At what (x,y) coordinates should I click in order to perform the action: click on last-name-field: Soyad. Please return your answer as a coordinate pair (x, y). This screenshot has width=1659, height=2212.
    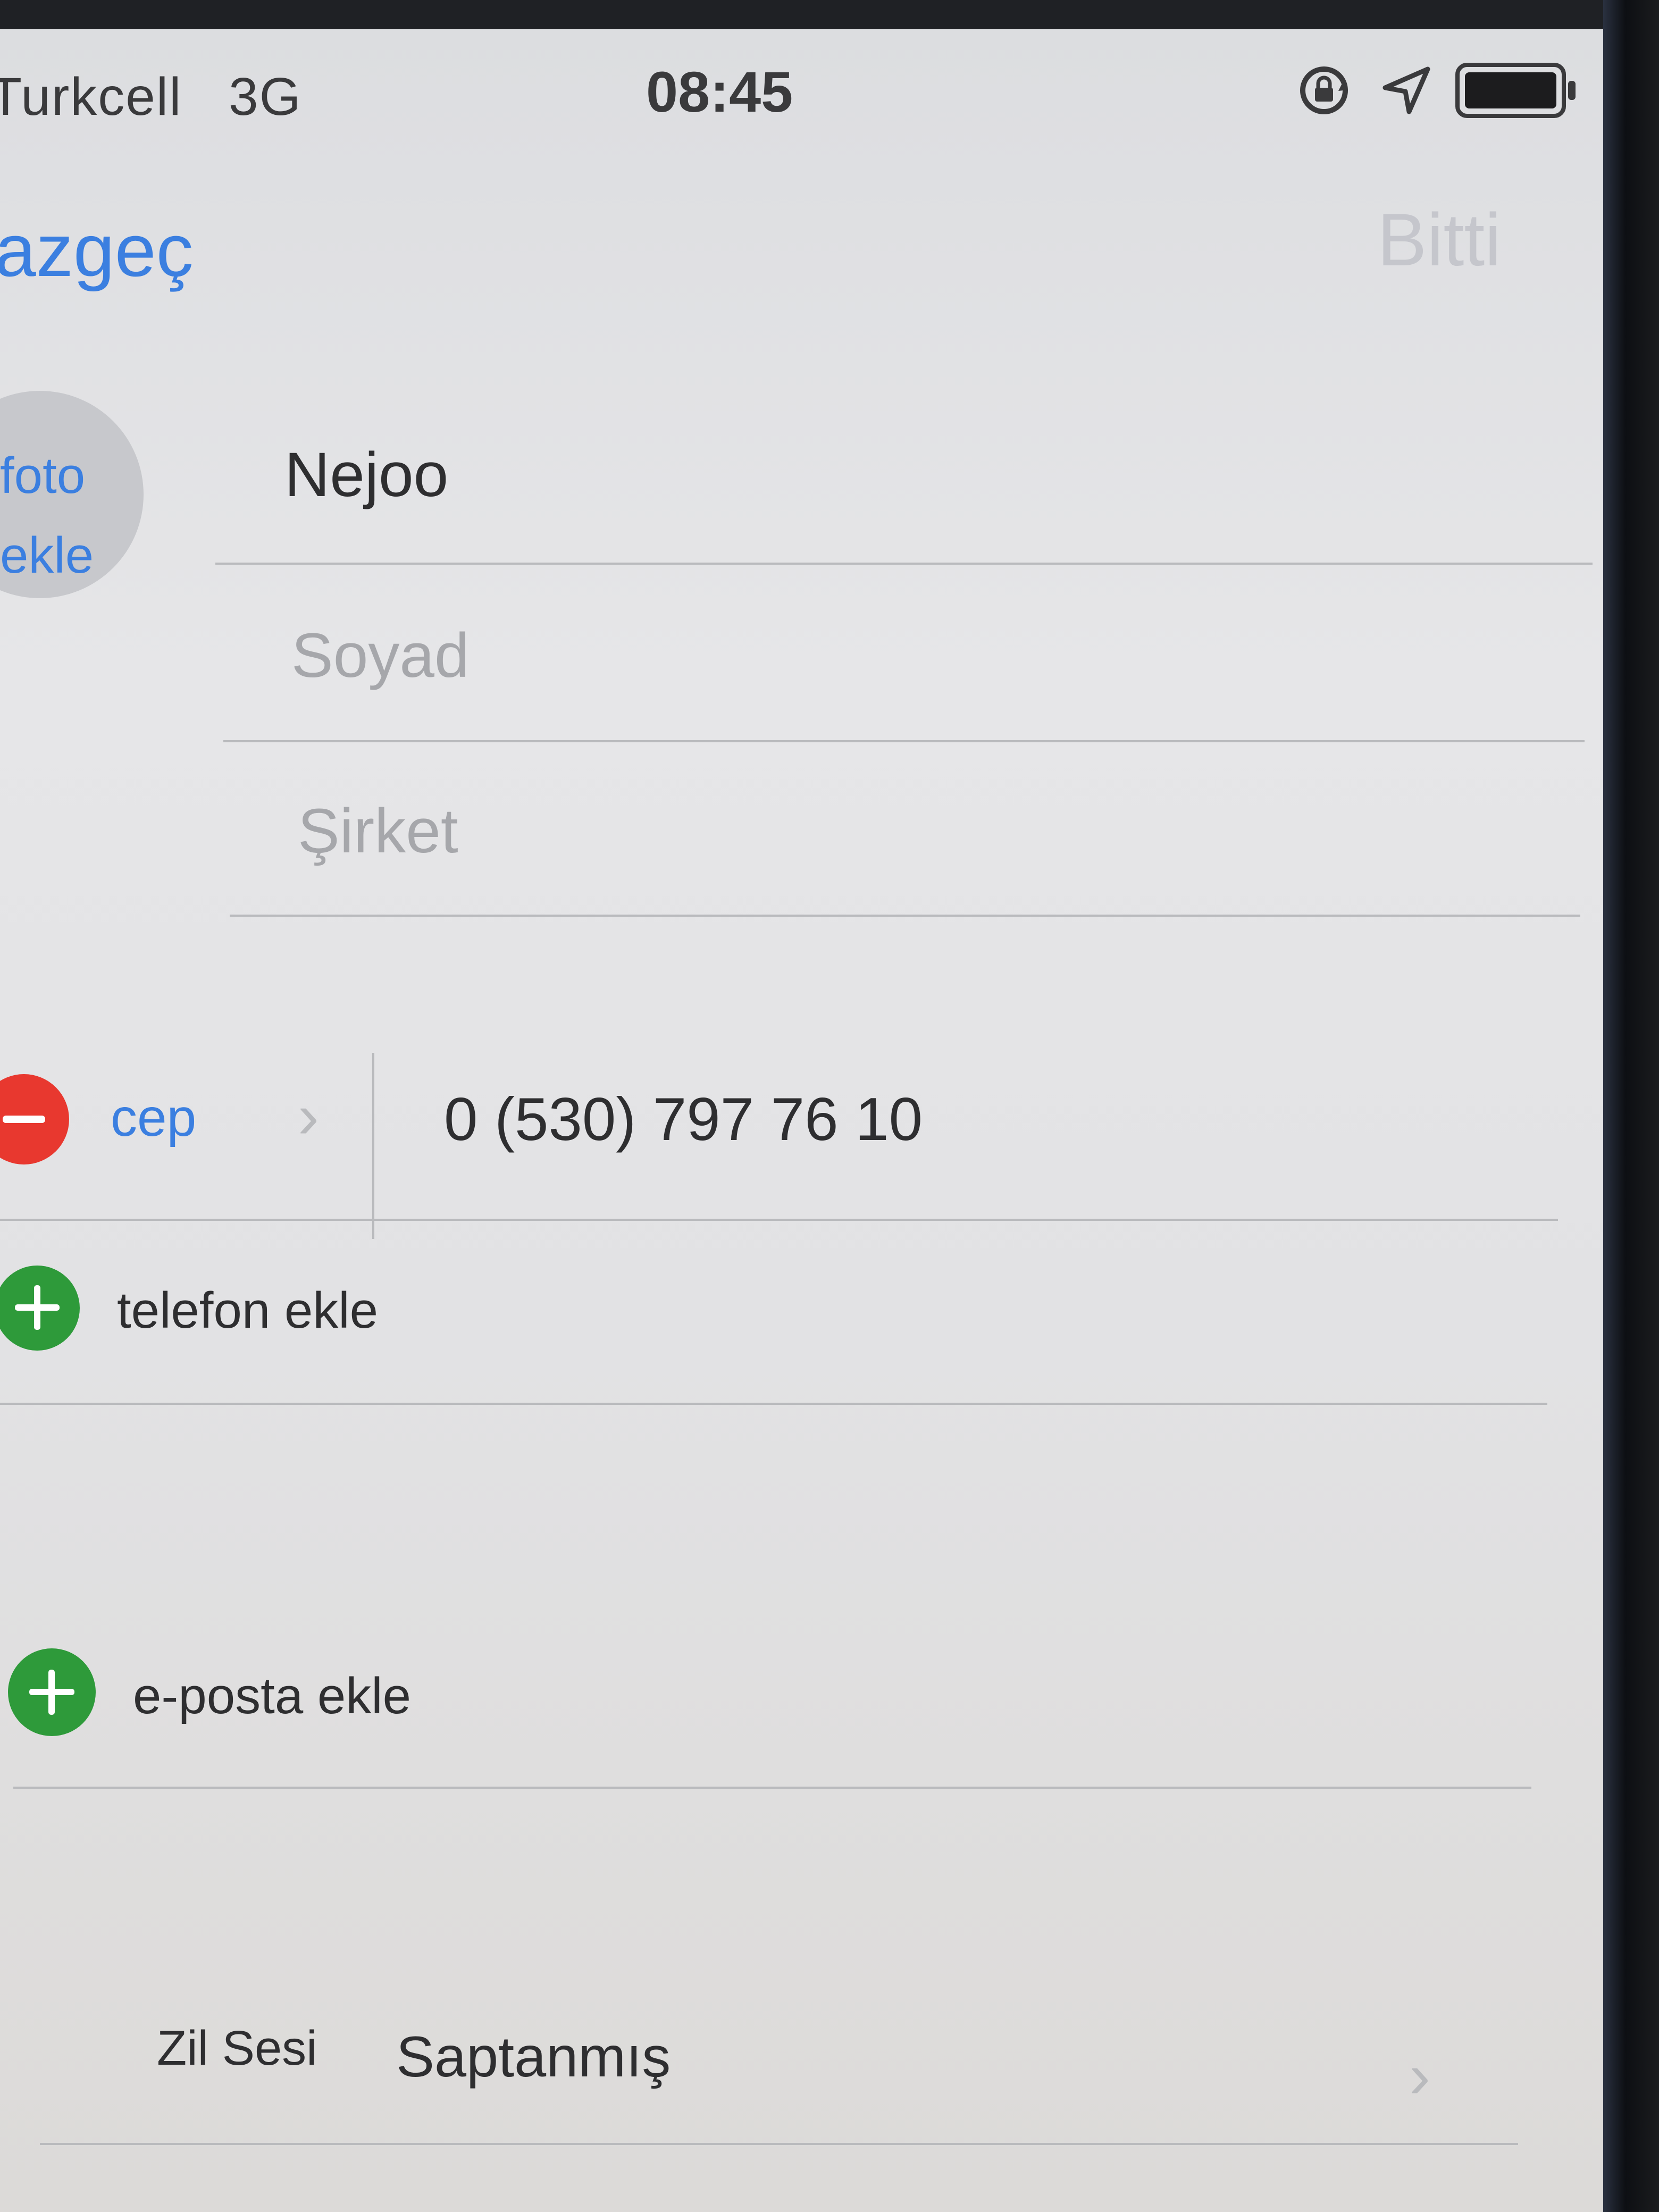
    Looking at the image, I should click on (380, 655).